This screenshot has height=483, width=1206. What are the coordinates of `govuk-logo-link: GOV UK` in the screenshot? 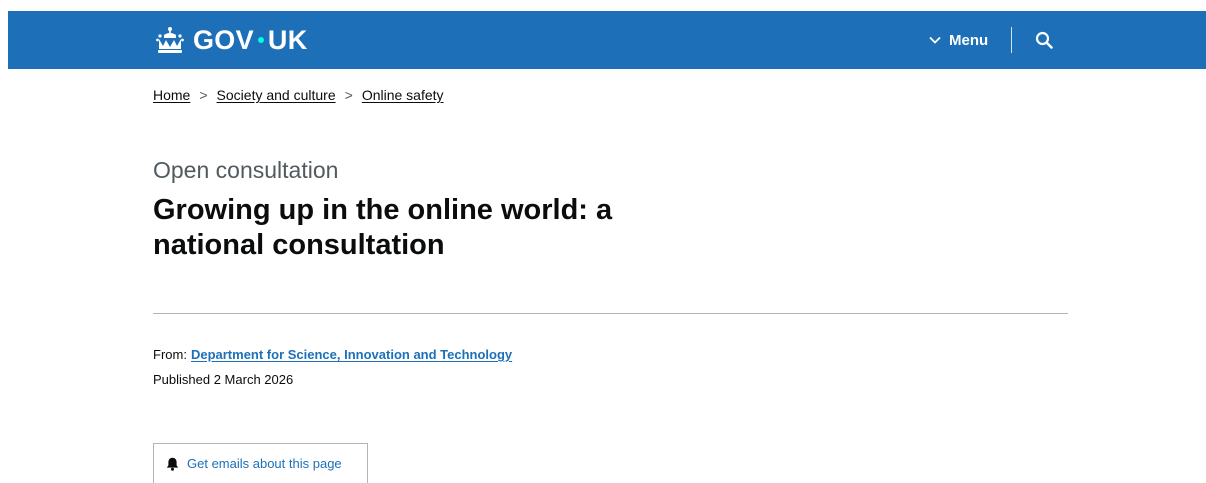 It's located at (231, 40).